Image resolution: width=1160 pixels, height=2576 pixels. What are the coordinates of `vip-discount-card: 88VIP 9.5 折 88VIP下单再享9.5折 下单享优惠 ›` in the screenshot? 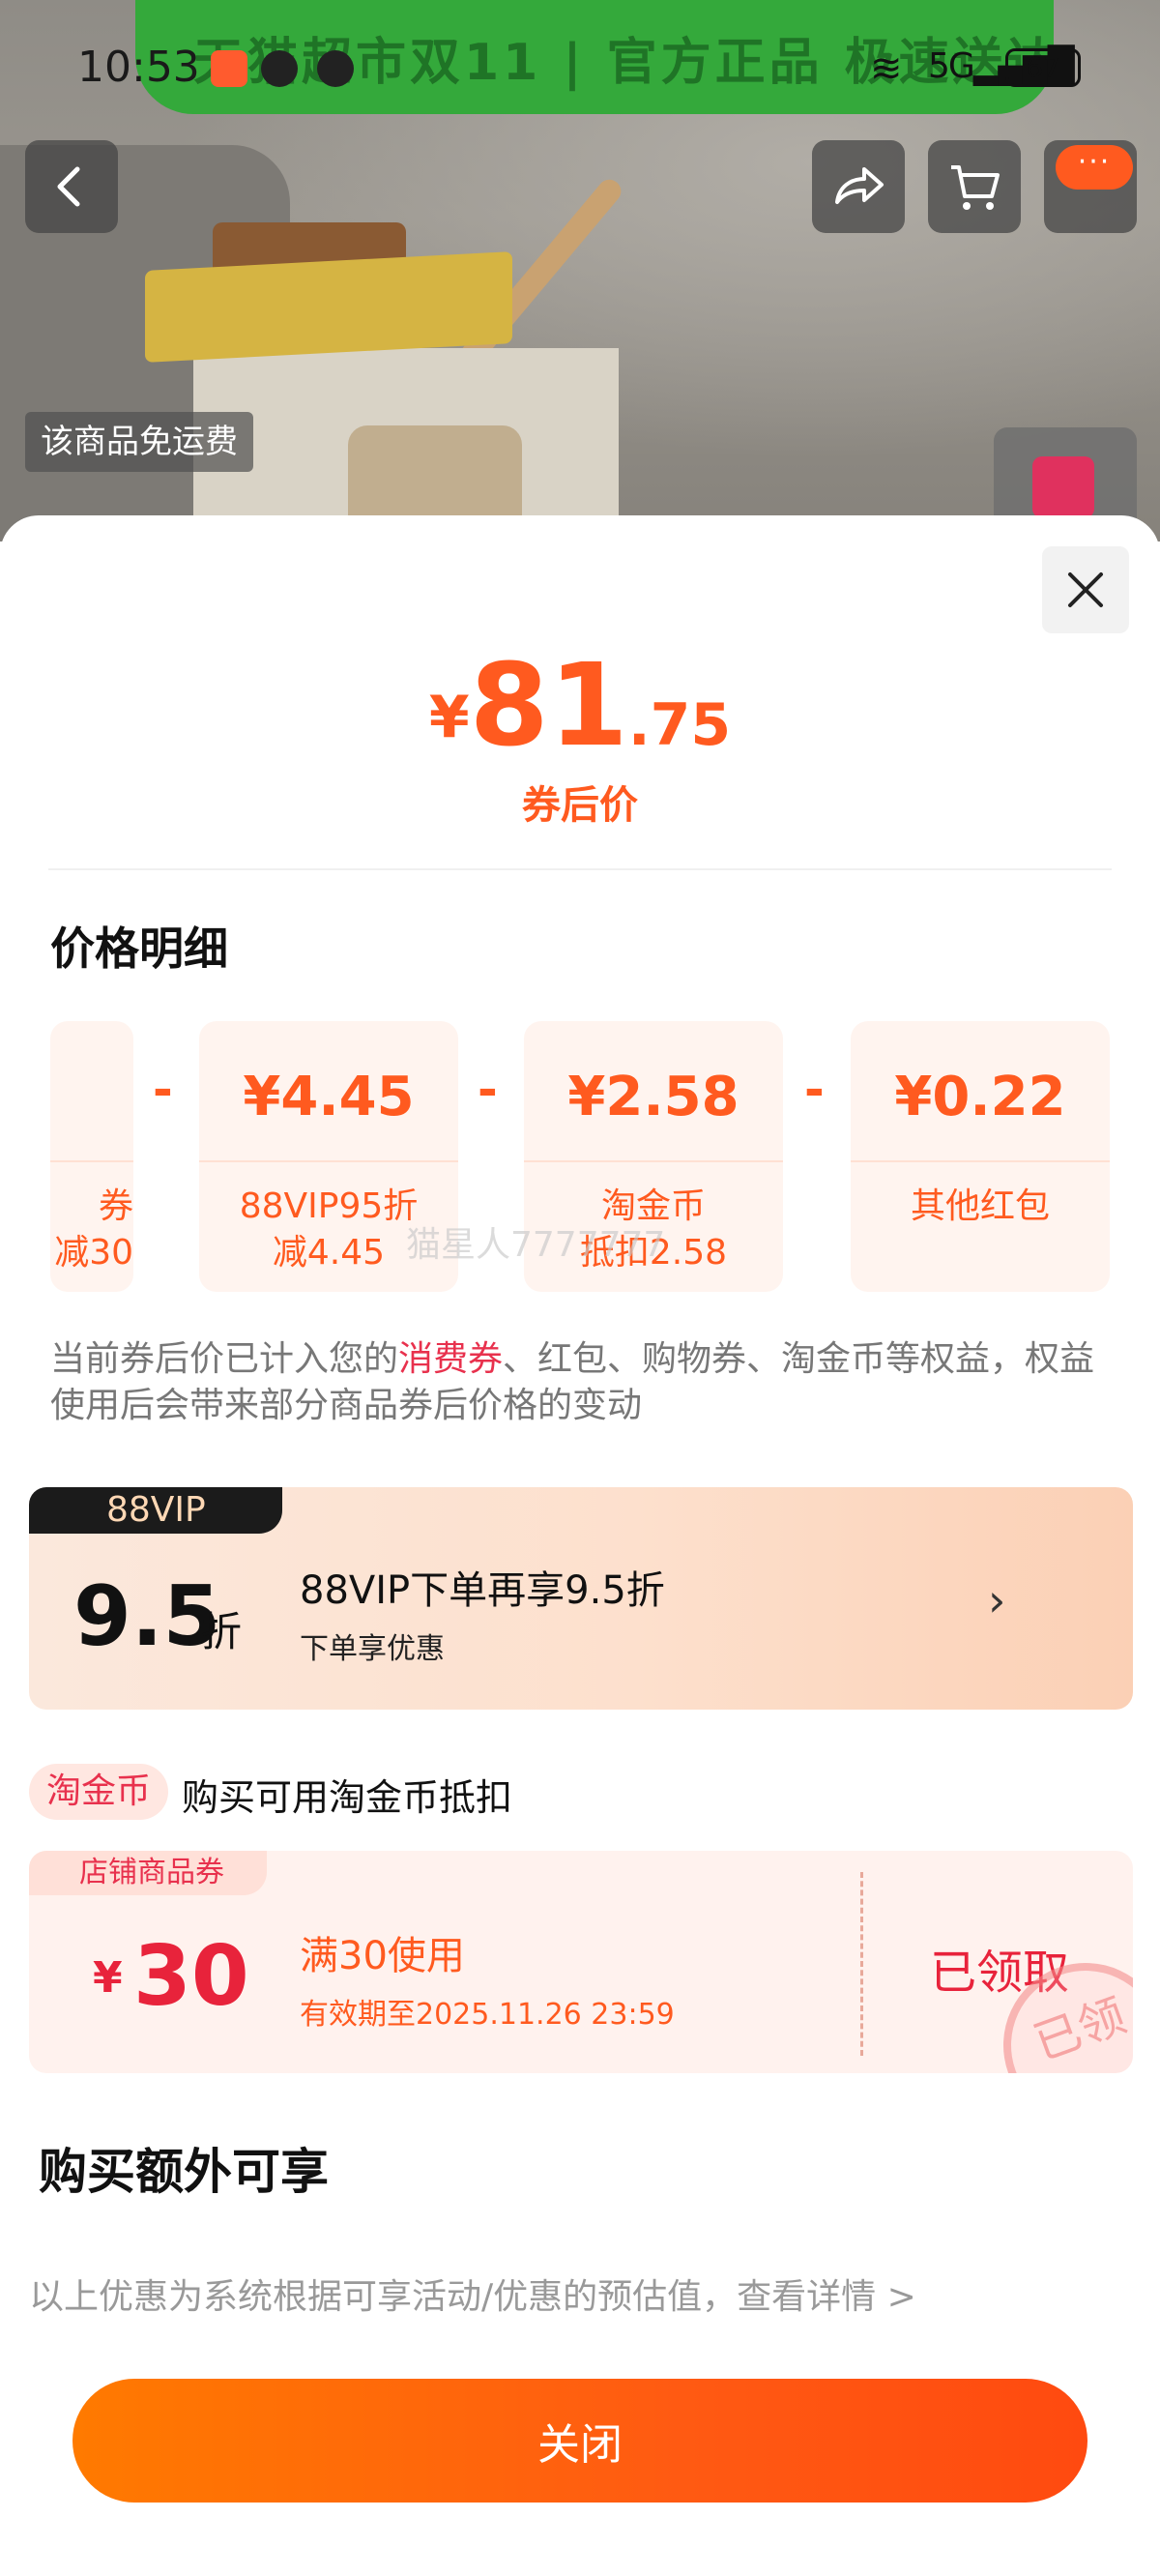 It's located at (581, 1598).